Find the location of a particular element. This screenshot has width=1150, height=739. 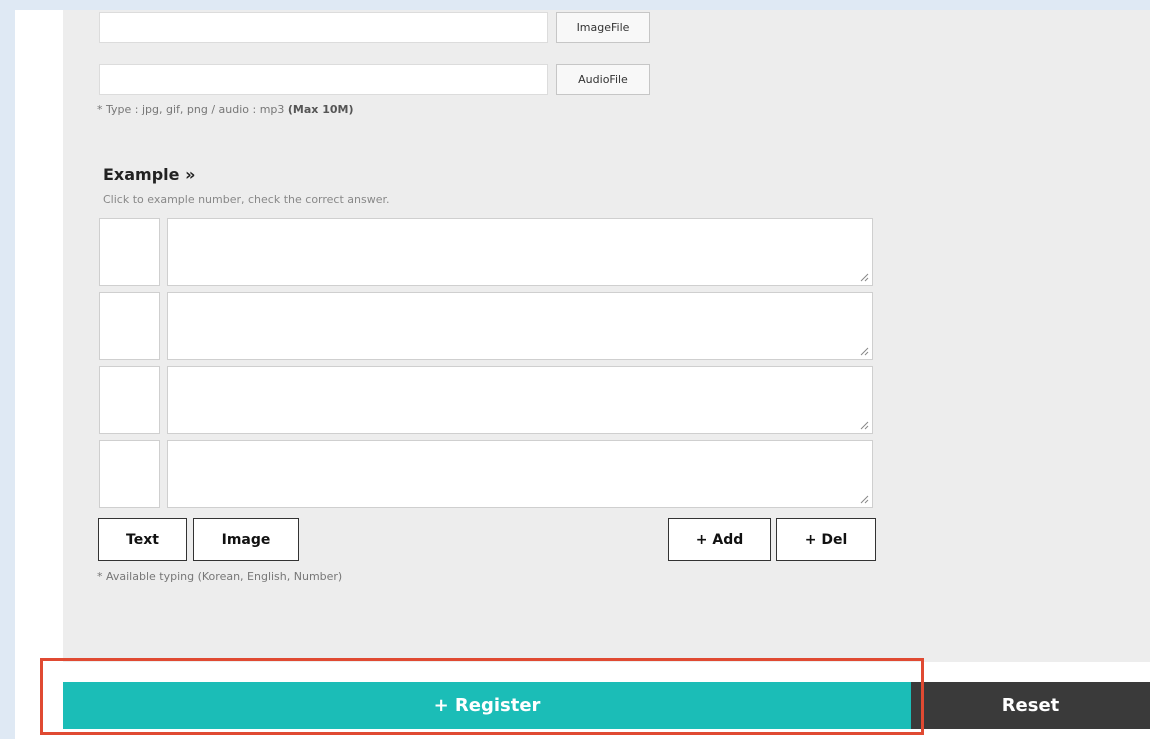

left-margin is located at coordinates (7, 369).